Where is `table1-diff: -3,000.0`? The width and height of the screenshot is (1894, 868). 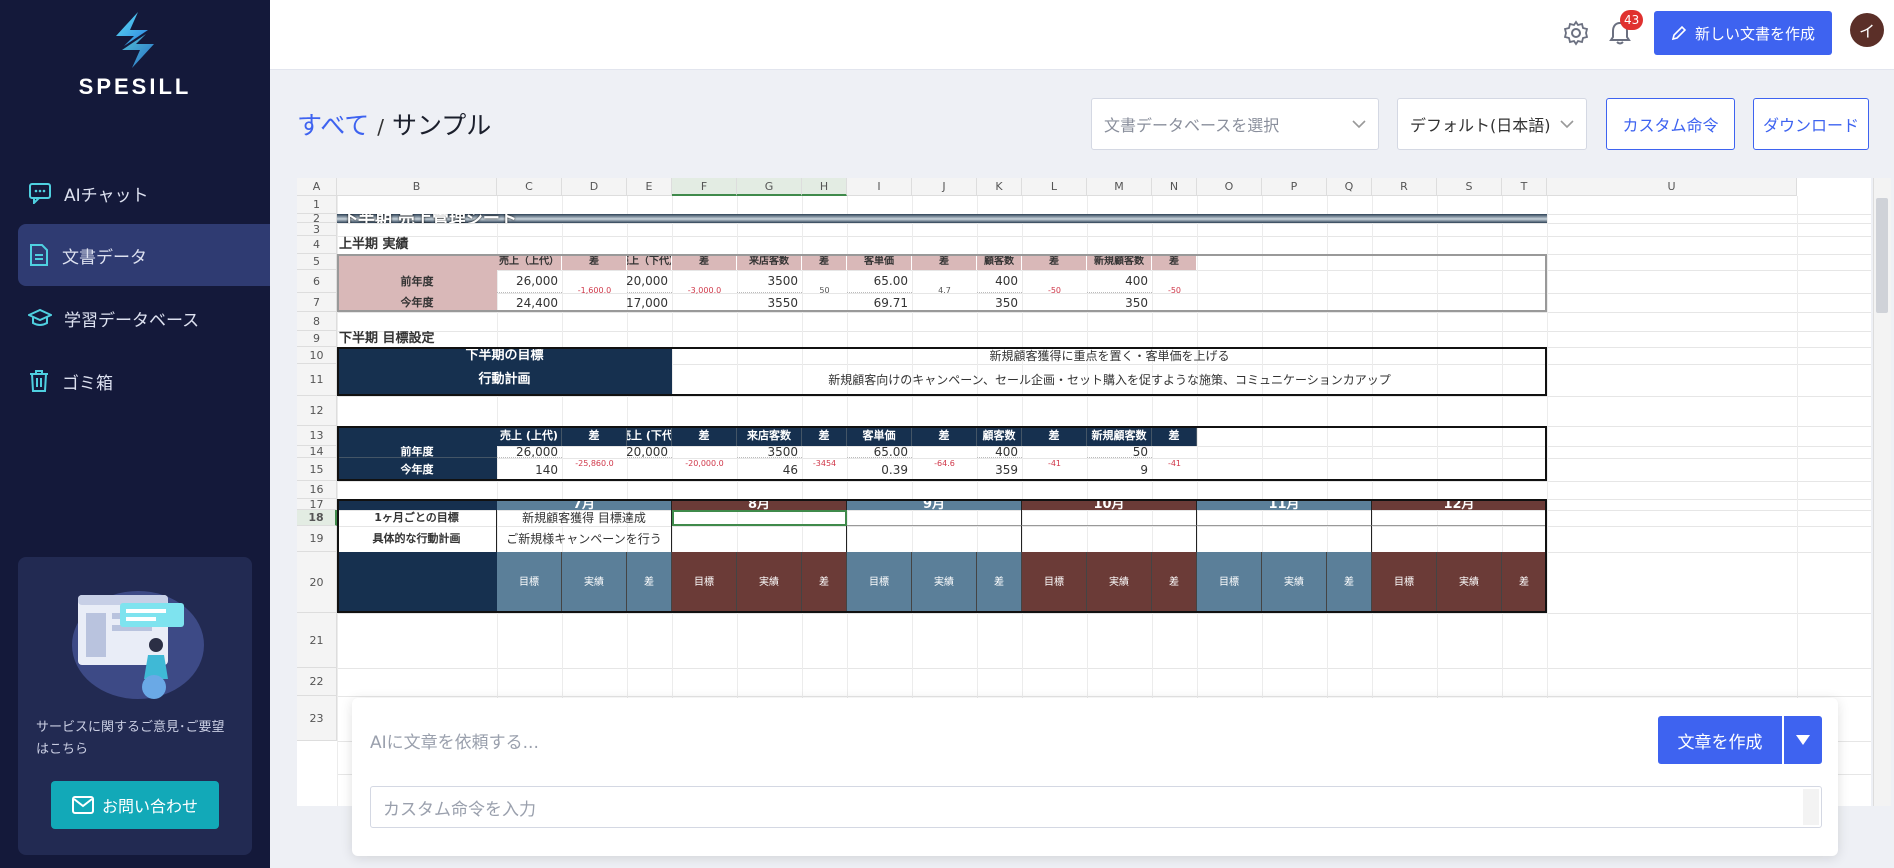
table1-diff: -3,000.0 is located at coordinates (704, 291).